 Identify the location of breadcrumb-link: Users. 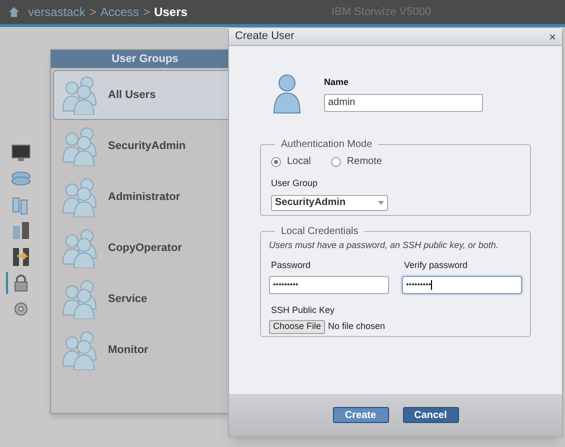
(171, 12).